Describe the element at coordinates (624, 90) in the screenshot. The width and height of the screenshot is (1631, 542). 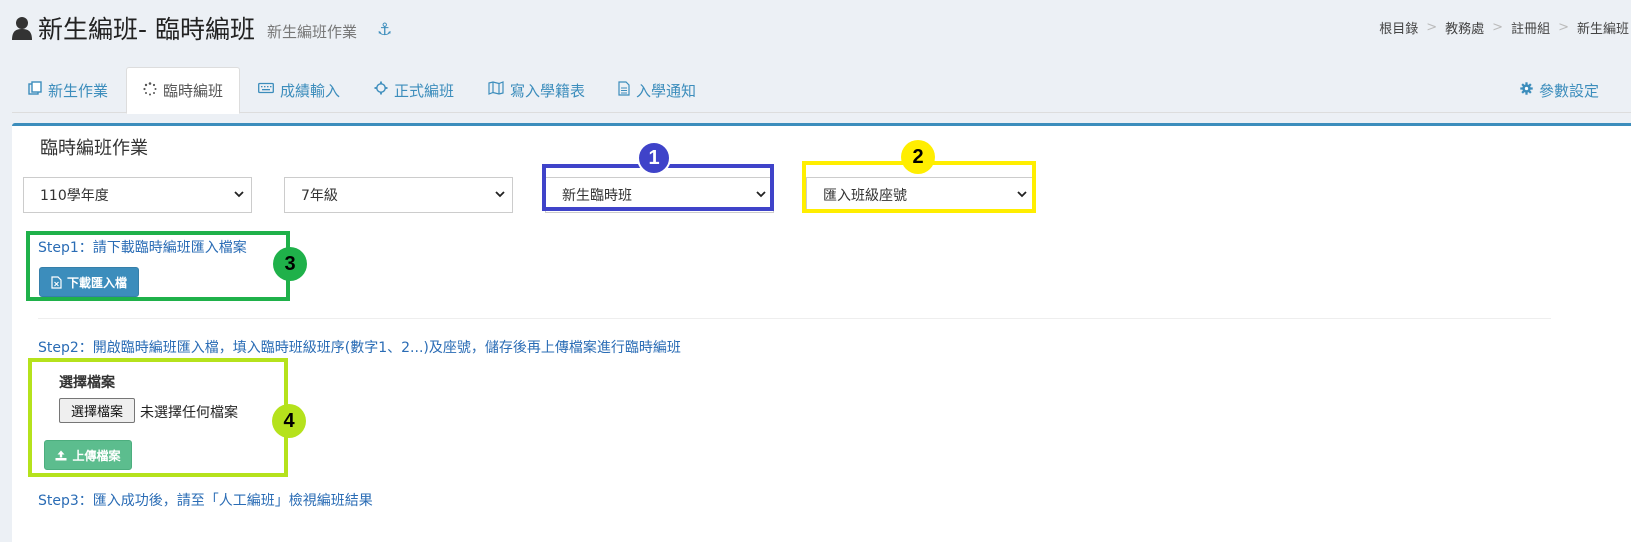
I see `file-icon` at that location.